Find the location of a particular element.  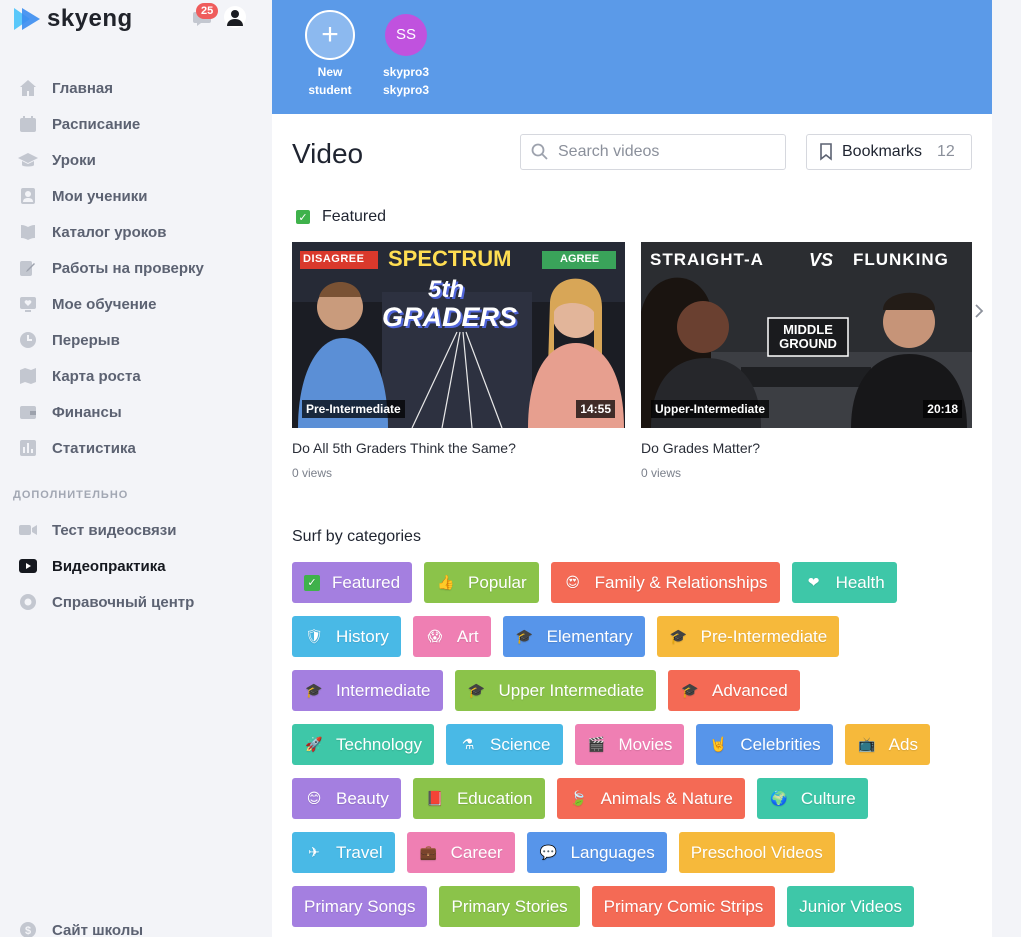

category-chip-languages: 💬 Languages is located at coordinates (596, 852).